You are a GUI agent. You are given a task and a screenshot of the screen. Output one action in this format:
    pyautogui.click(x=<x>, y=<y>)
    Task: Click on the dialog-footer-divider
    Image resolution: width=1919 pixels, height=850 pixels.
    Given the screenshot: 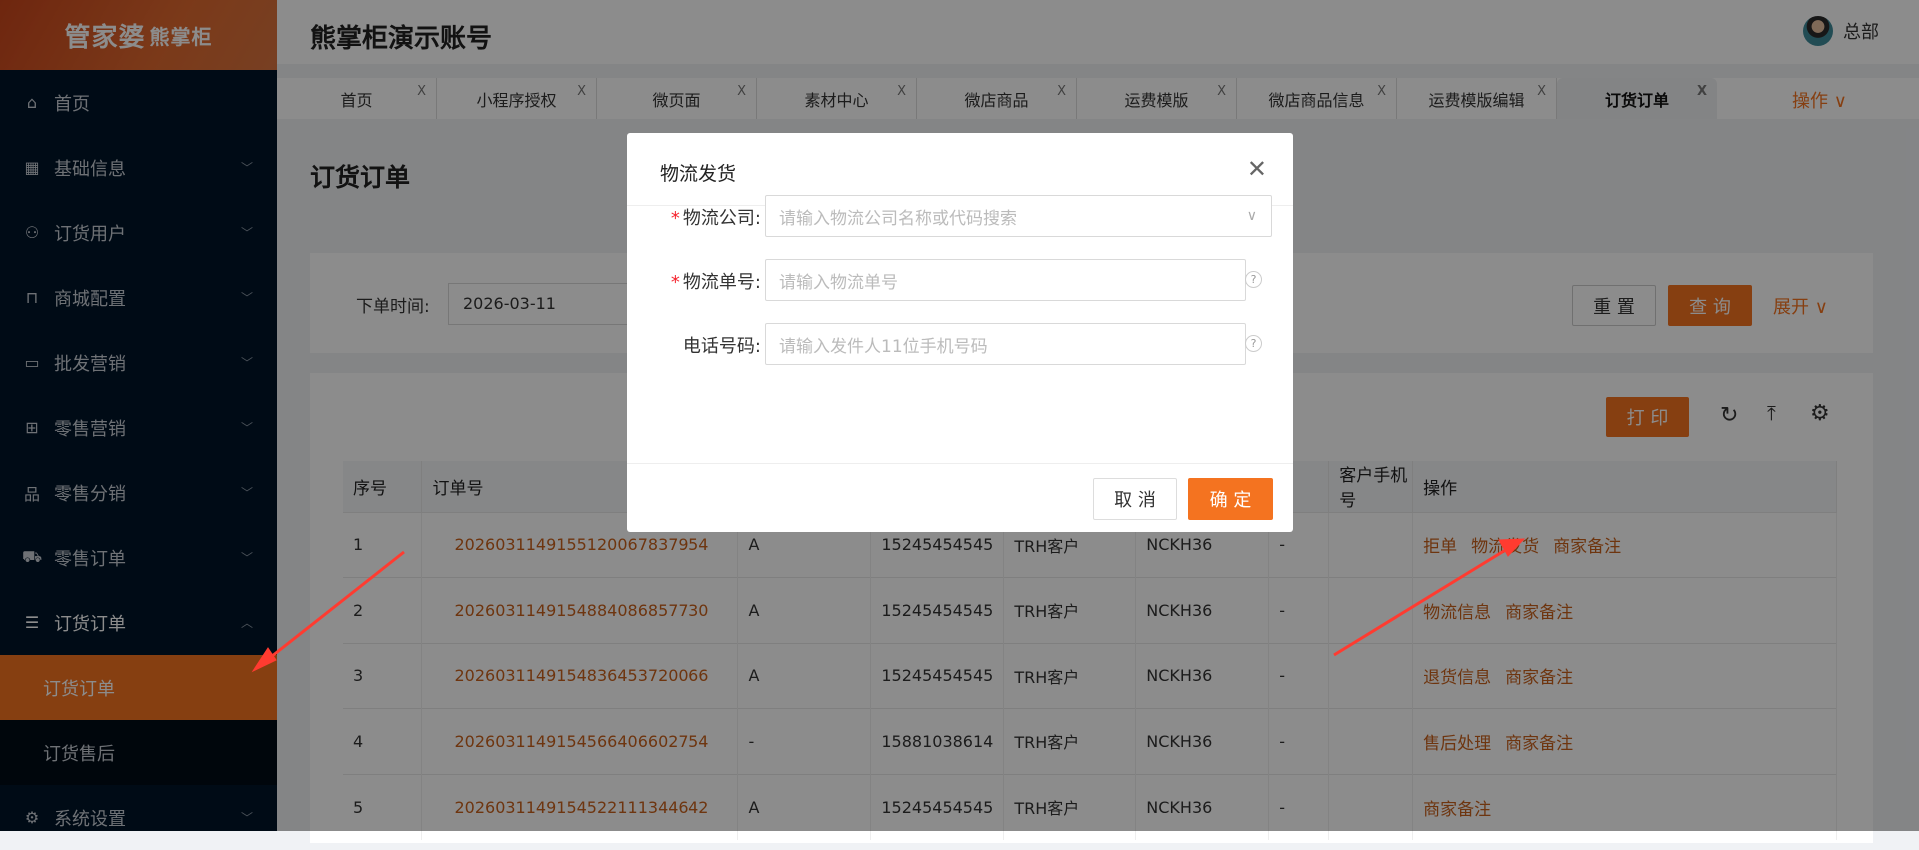 What is the action you would take?
    pyautogui.click(x=960, y=463)
    